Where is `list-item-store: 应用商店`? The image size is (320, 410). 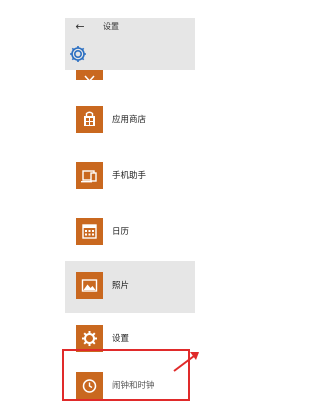 list-item-store: 应用商店 is located at coordinates (130, 121).